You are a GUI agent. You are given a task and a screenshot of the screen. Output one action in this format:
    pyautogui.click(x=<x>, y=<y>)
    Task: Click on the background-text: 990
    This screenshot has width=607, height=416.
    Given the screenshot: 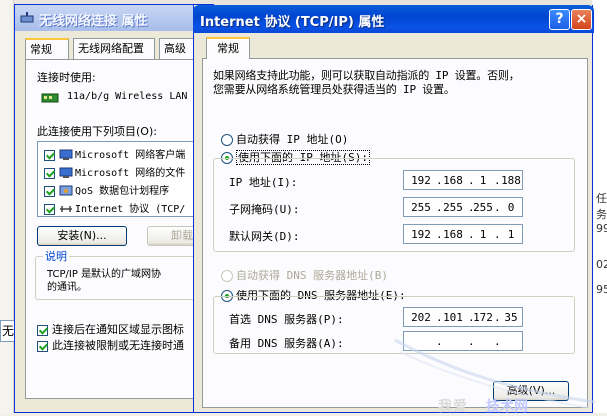 What is the action you would take?
    pyautogui.click(x=601, y=228)
    